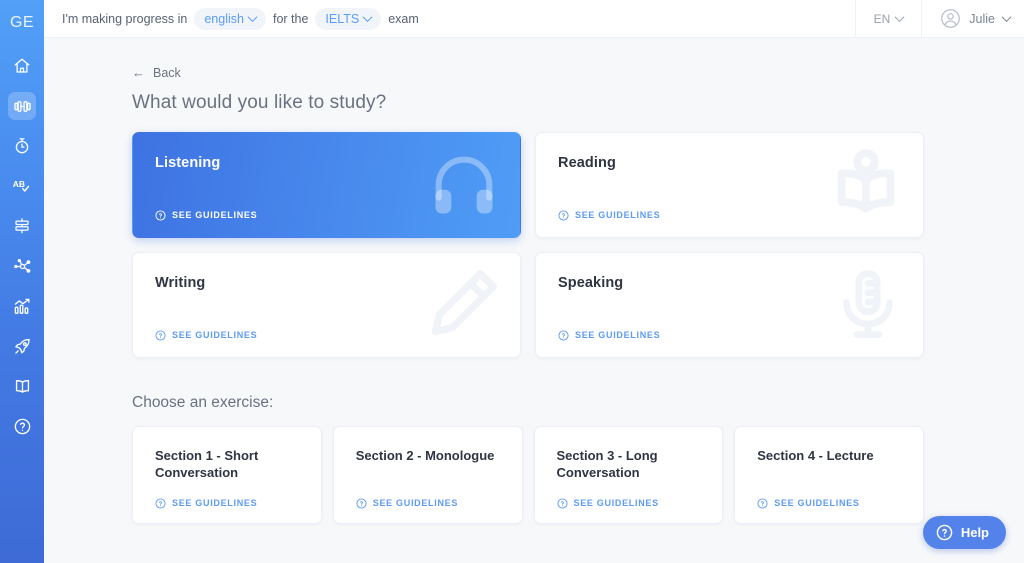 Image resolution: width=1024 pixels, height=563 pixels. I want to click on skill-card-writing: Writing SEE GUIDELINES, so click(326, 304).